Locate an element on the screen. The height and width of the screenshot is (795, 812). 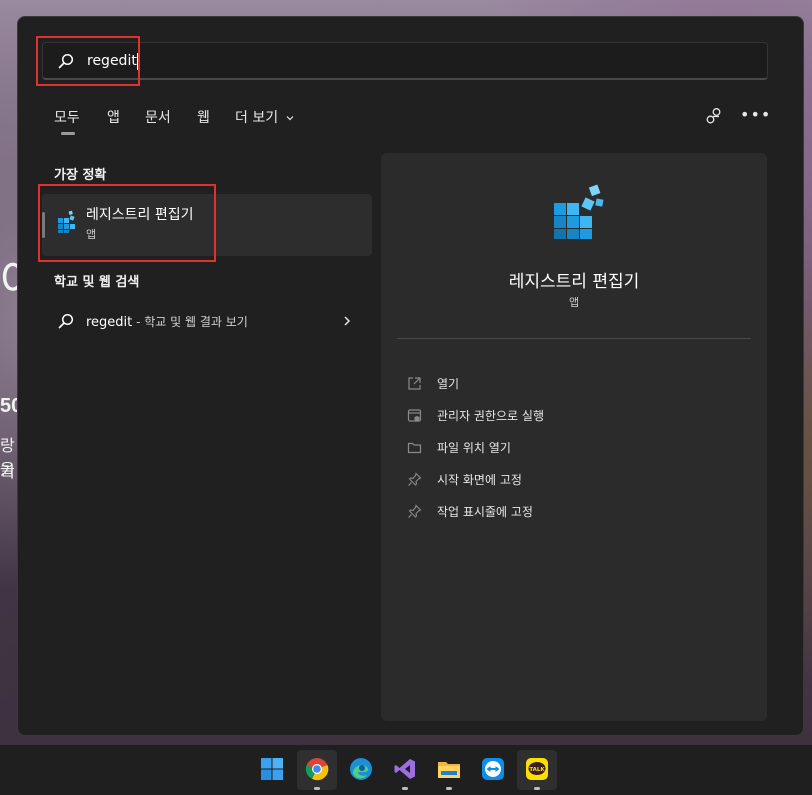
edge-icon is located at coordinates (361, 769).